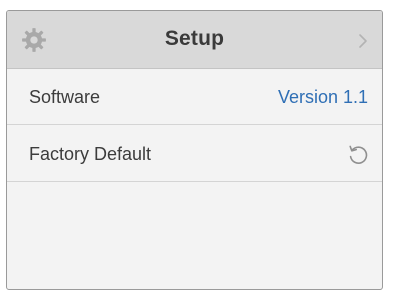 The width and height of the screenshot is (393, 301). What do you see at coordinates (363, 41) in the screenshot?
I see `chevron-right-icon` at bounding box center [363, 41].